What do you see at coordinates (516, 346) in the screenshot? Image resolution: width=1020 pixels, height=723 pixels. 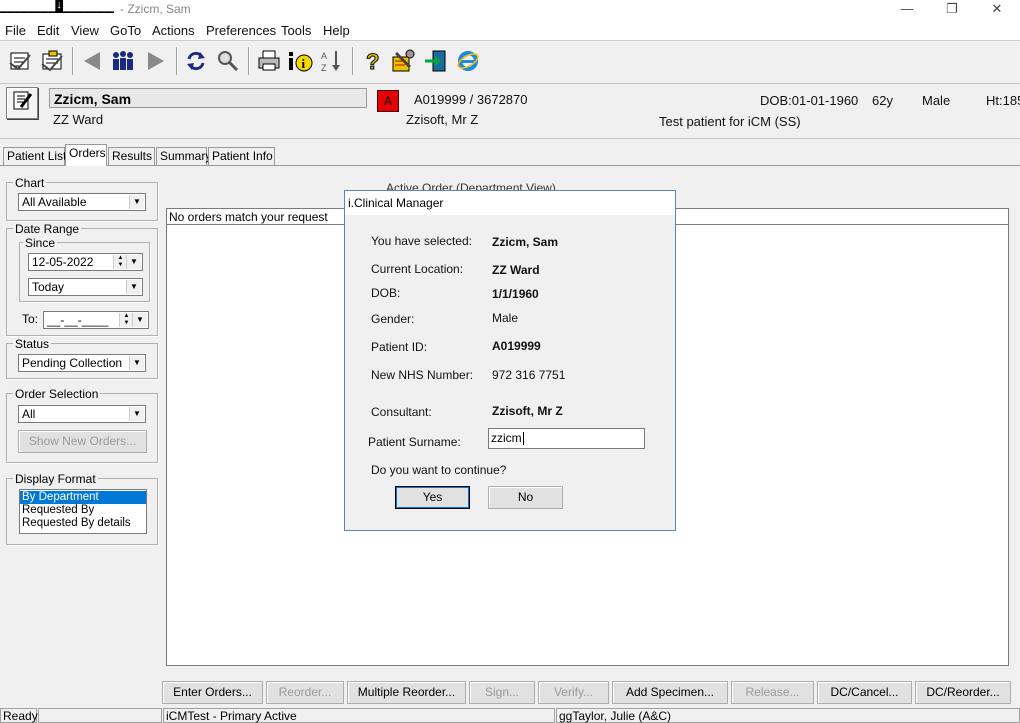 I see `dialog-value-patient-id: A019999` at bounding box center [516, 346].